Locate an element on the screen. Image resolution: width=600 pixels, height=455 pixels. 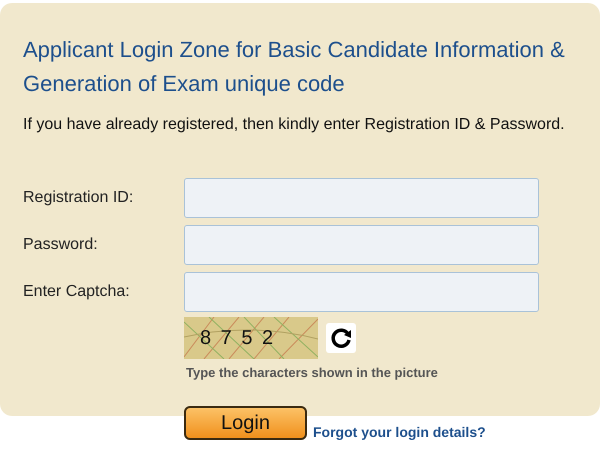
field-label: Registration ID: is located at coordinates (78, 197).